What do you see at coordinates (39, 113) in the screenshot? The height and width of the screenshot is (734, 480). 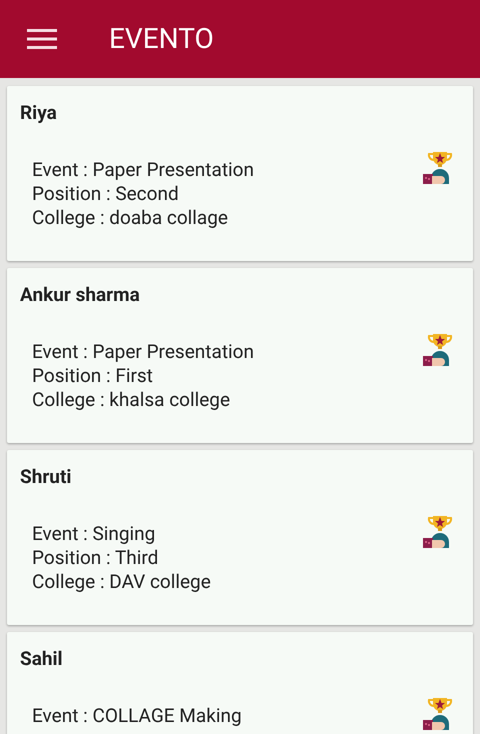 I see `winner-name: Riya` at bounding box center [39, 113].